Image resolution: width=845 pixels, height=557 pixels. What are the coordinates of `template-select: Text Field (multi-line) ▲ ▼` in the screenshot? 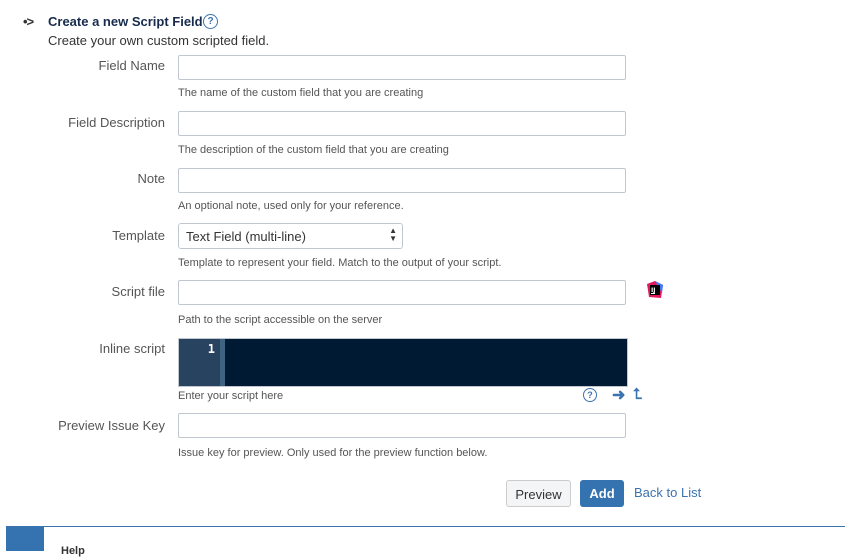 It's located at (290, 236).